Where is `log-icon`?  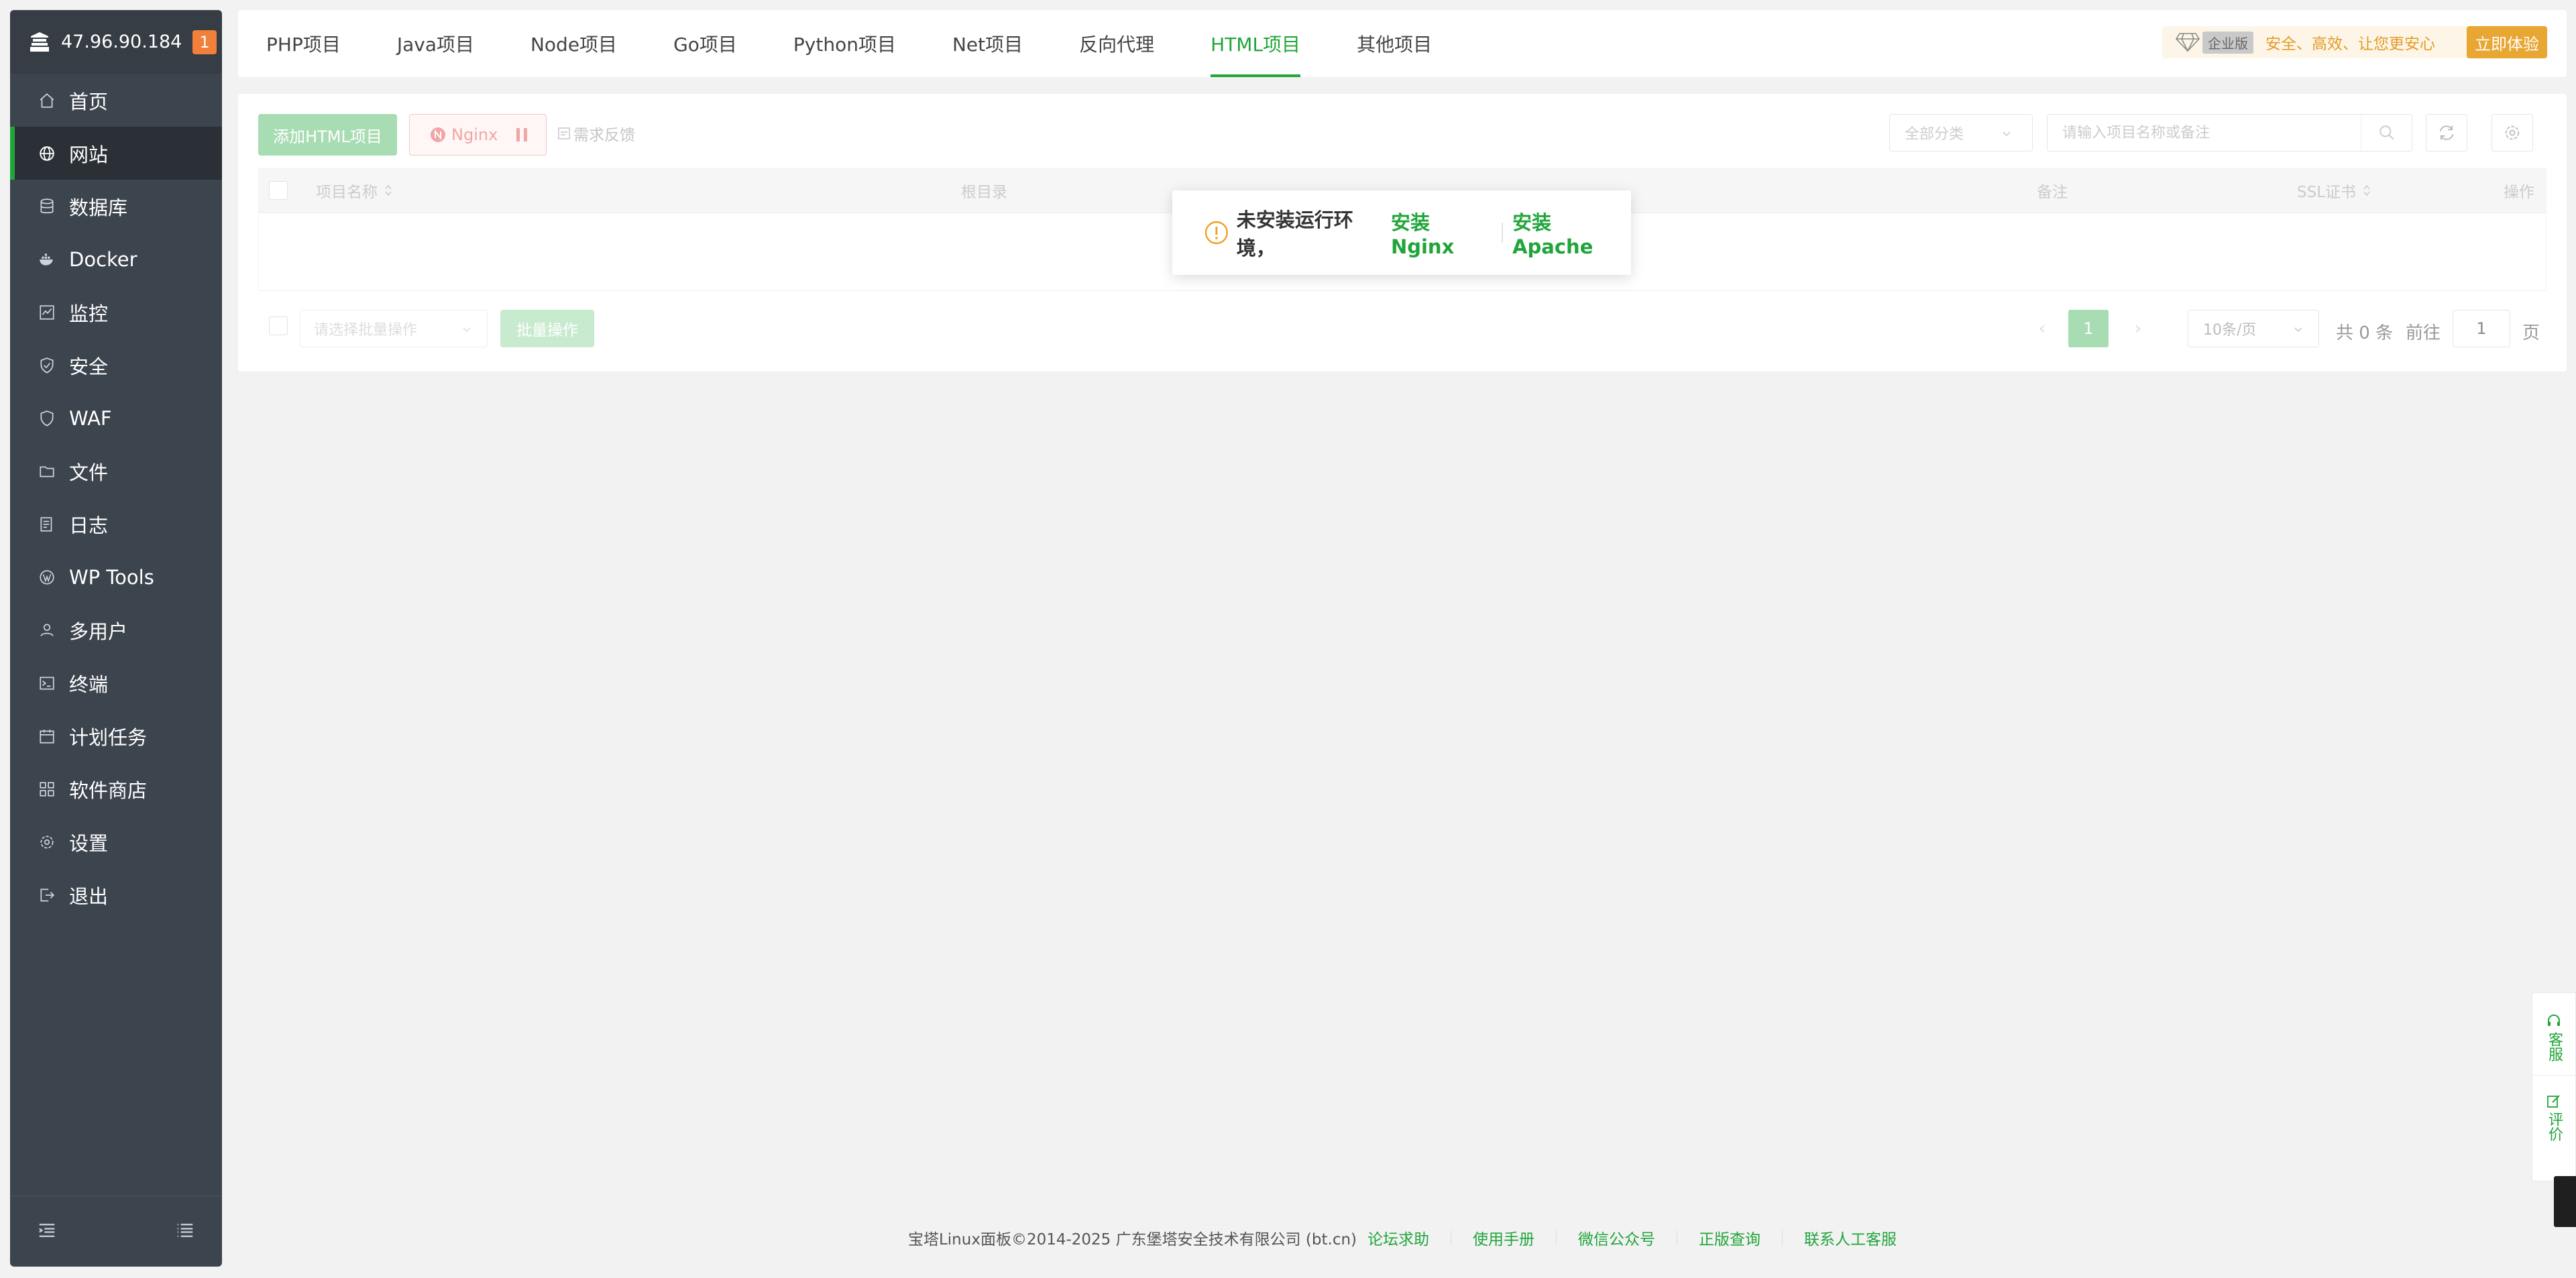
log-icon is located at coordinates (47, 524).